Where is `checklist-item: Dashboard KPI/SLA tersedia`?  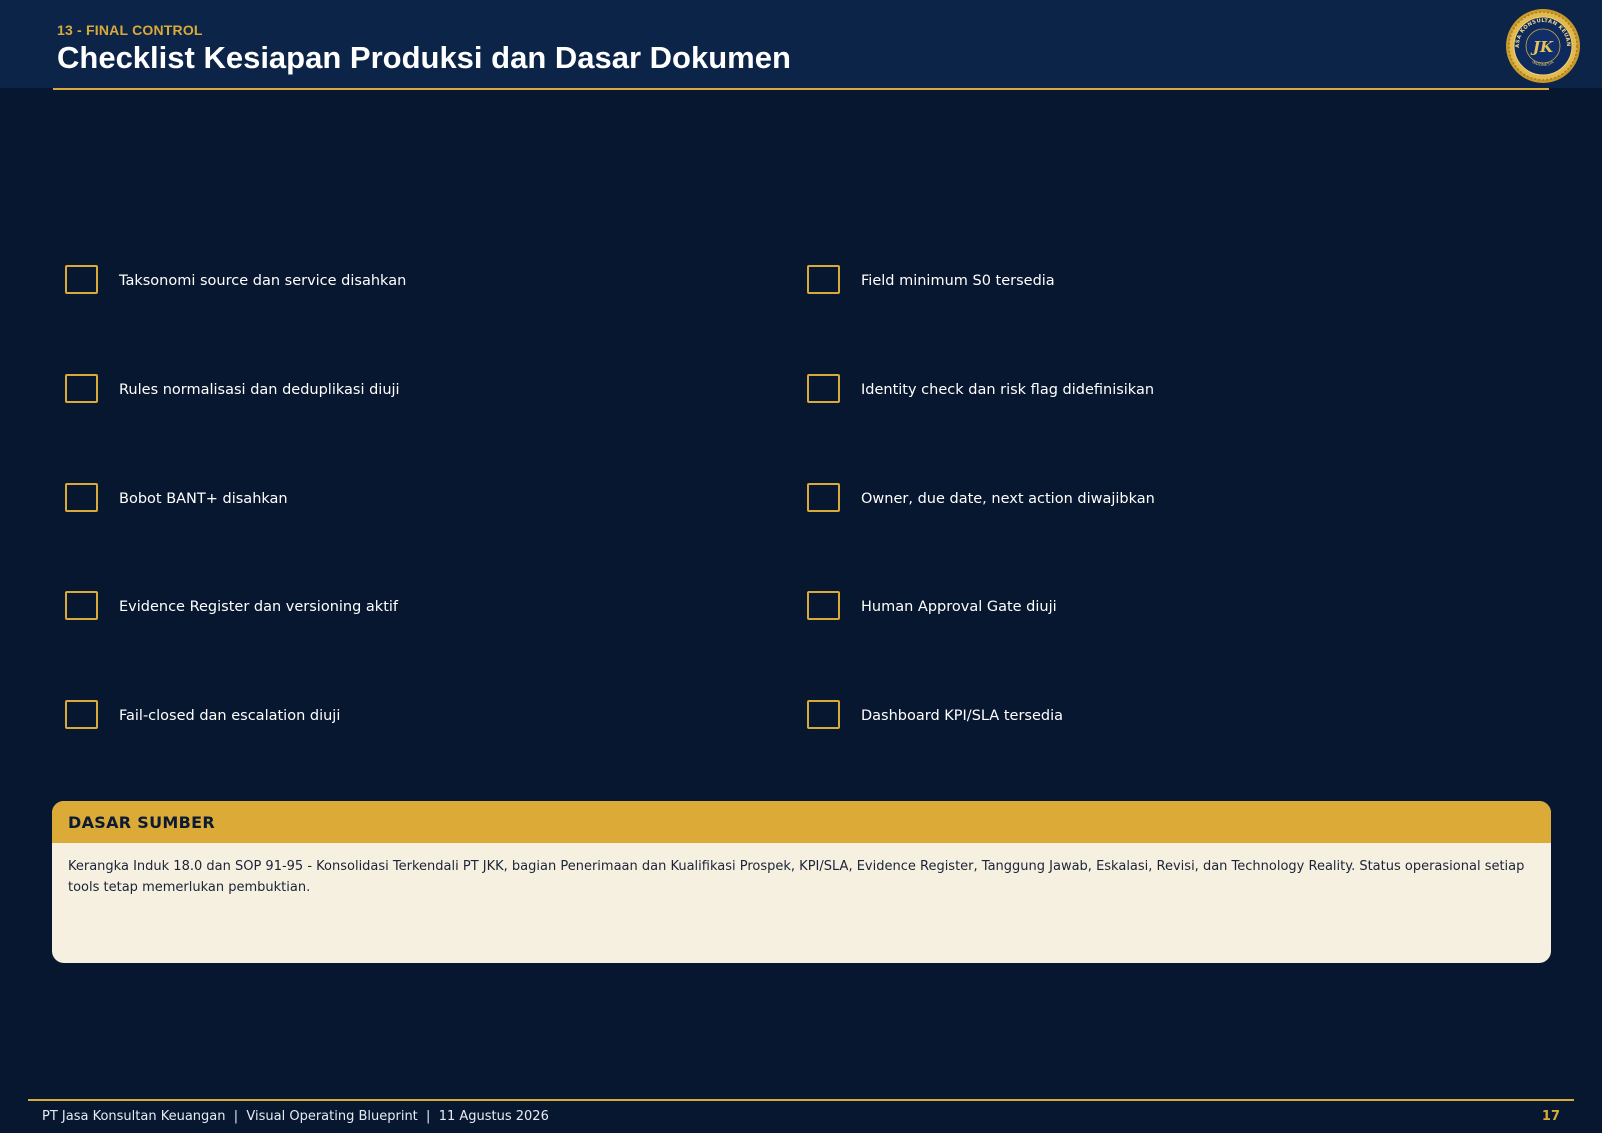 checklist-item: Dashboard KPI/SLA tersedia is located at coordinates (935, 714).